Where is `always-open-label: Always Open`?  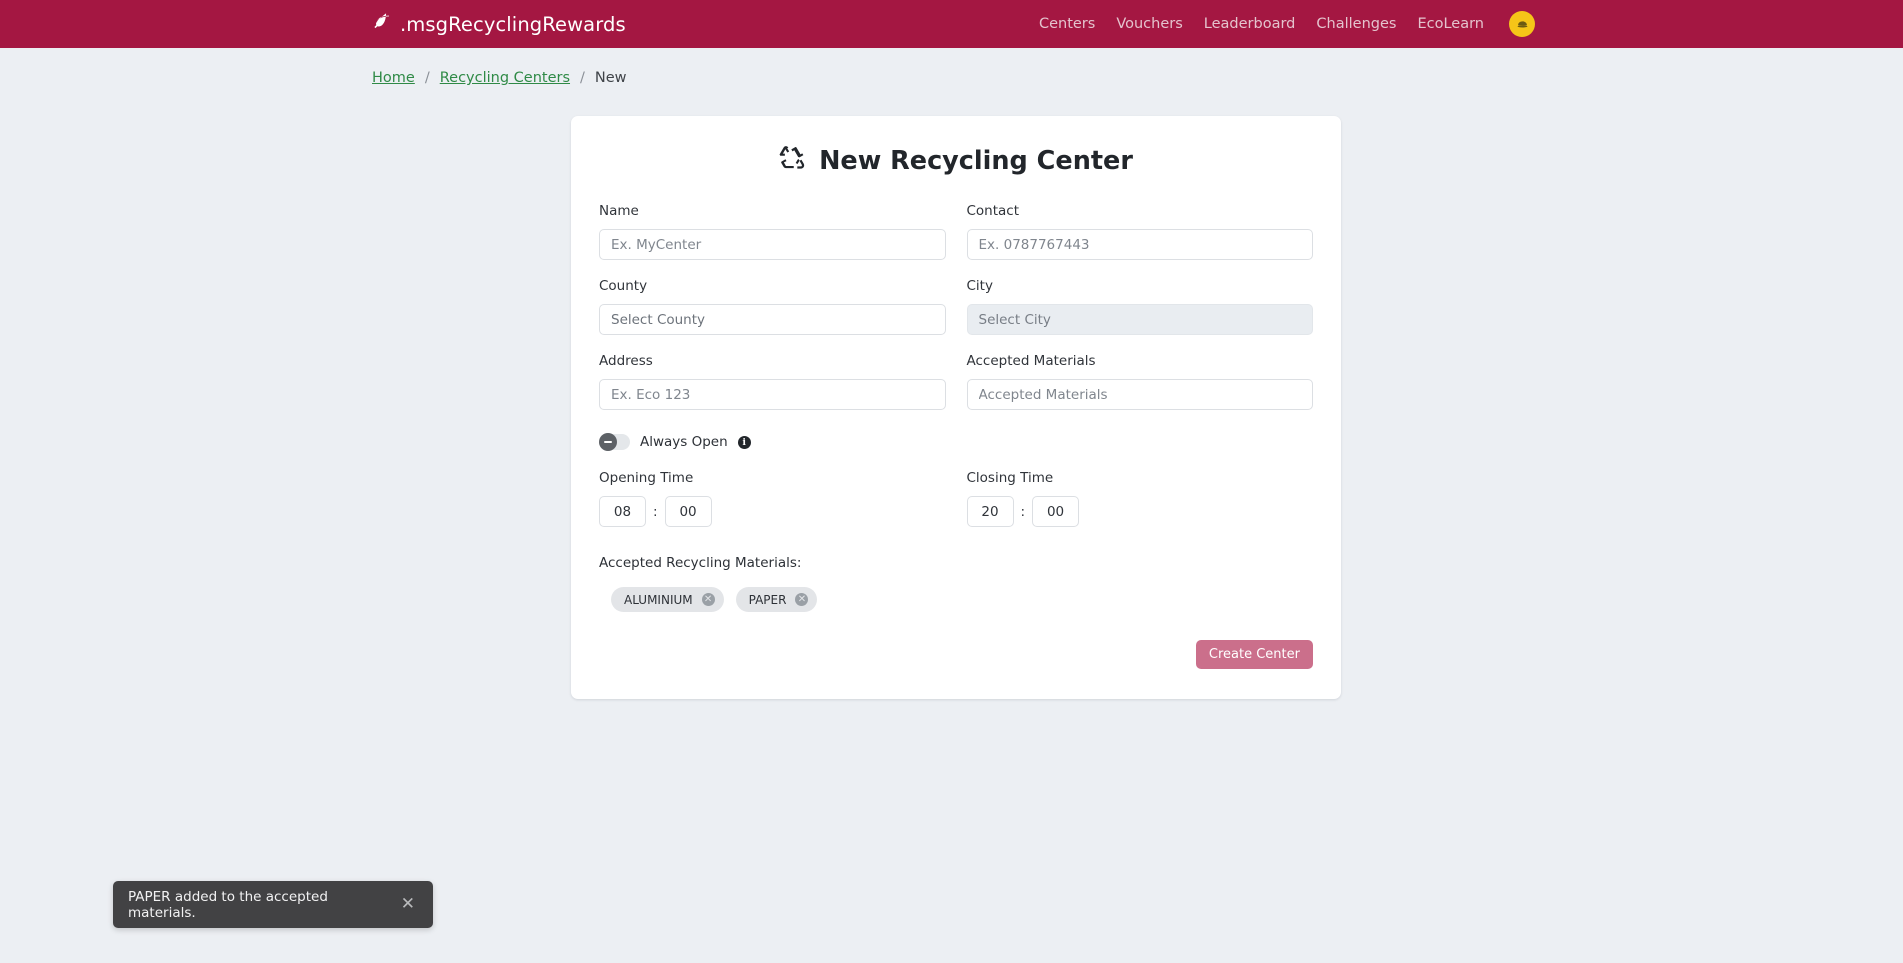 always-open-label: Always Open is located at coordinates (684, 442).